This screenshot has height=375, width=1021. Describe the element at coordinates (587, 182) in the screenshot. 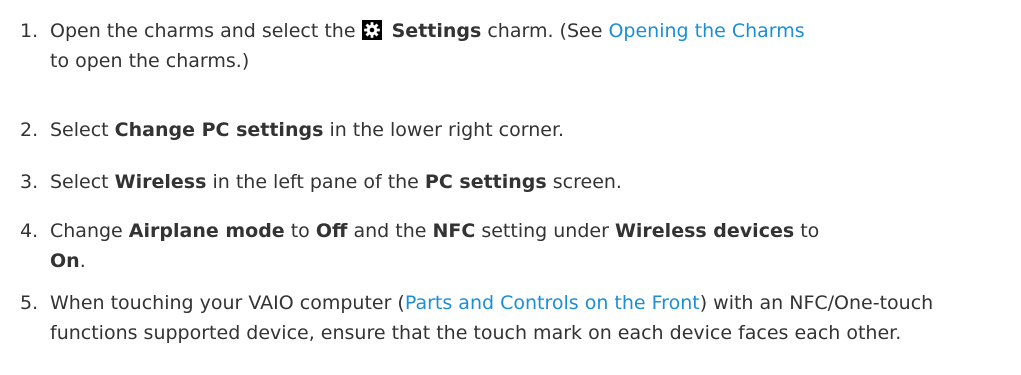

I see `step-text-part: screen.` at that location.